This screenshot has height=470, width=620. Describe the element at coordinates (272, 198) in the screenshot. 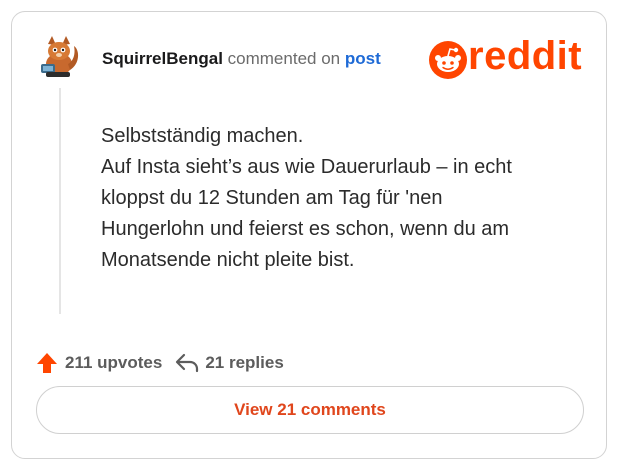

I see `comment-line: kloppst du 12 Stunden am Tag für 'nen` at that location.